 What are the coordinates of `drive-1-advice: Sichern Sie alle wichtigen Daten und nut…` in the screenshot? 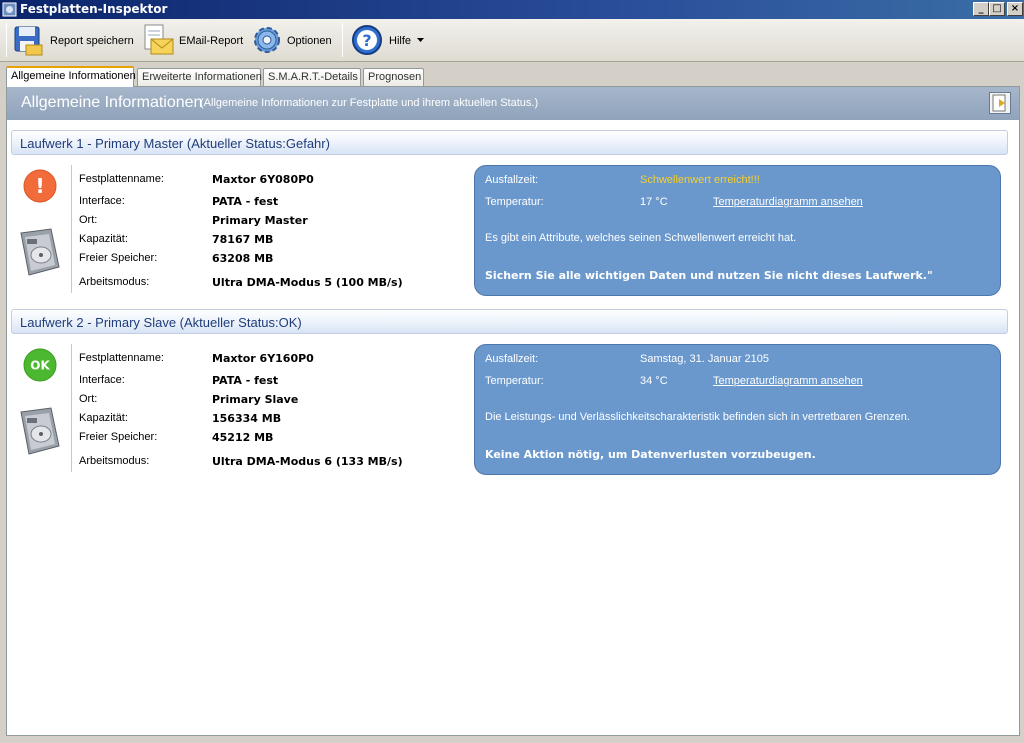 It's located at (709, 275).